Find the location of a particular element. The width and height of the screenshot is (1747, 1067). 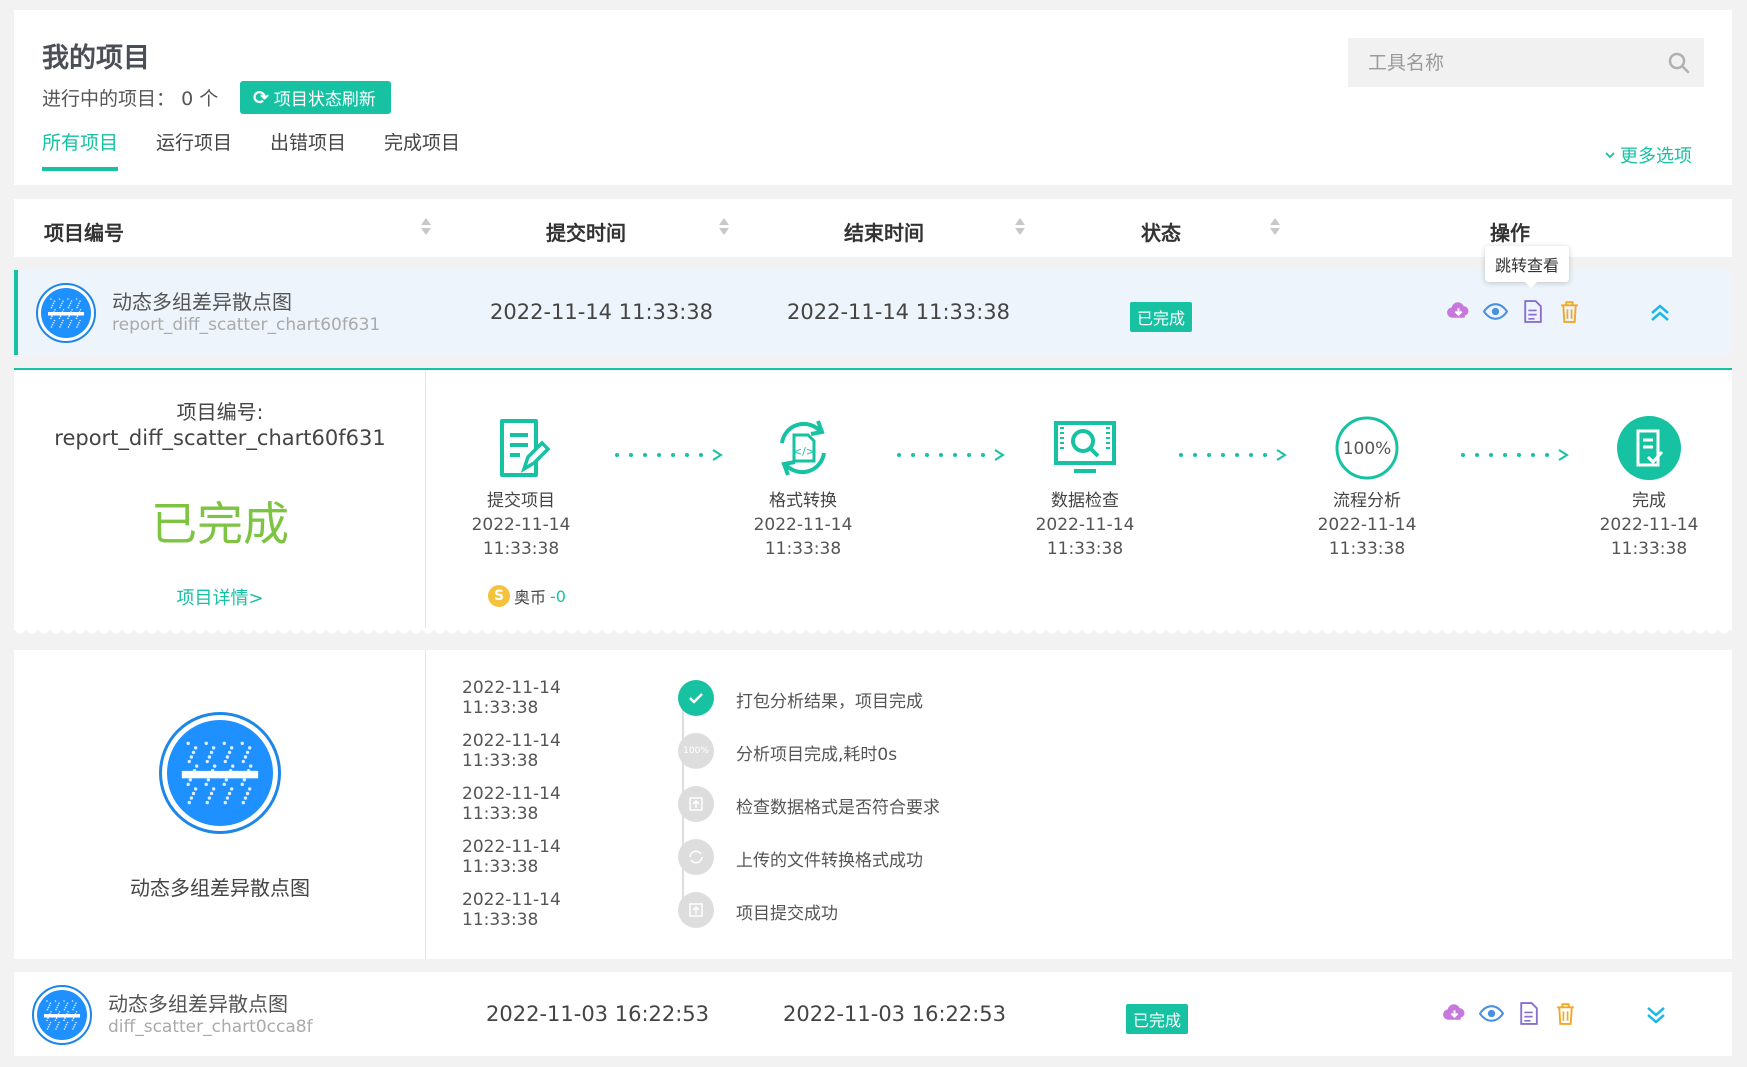

divider-wave is located at coordinates (873, 632).